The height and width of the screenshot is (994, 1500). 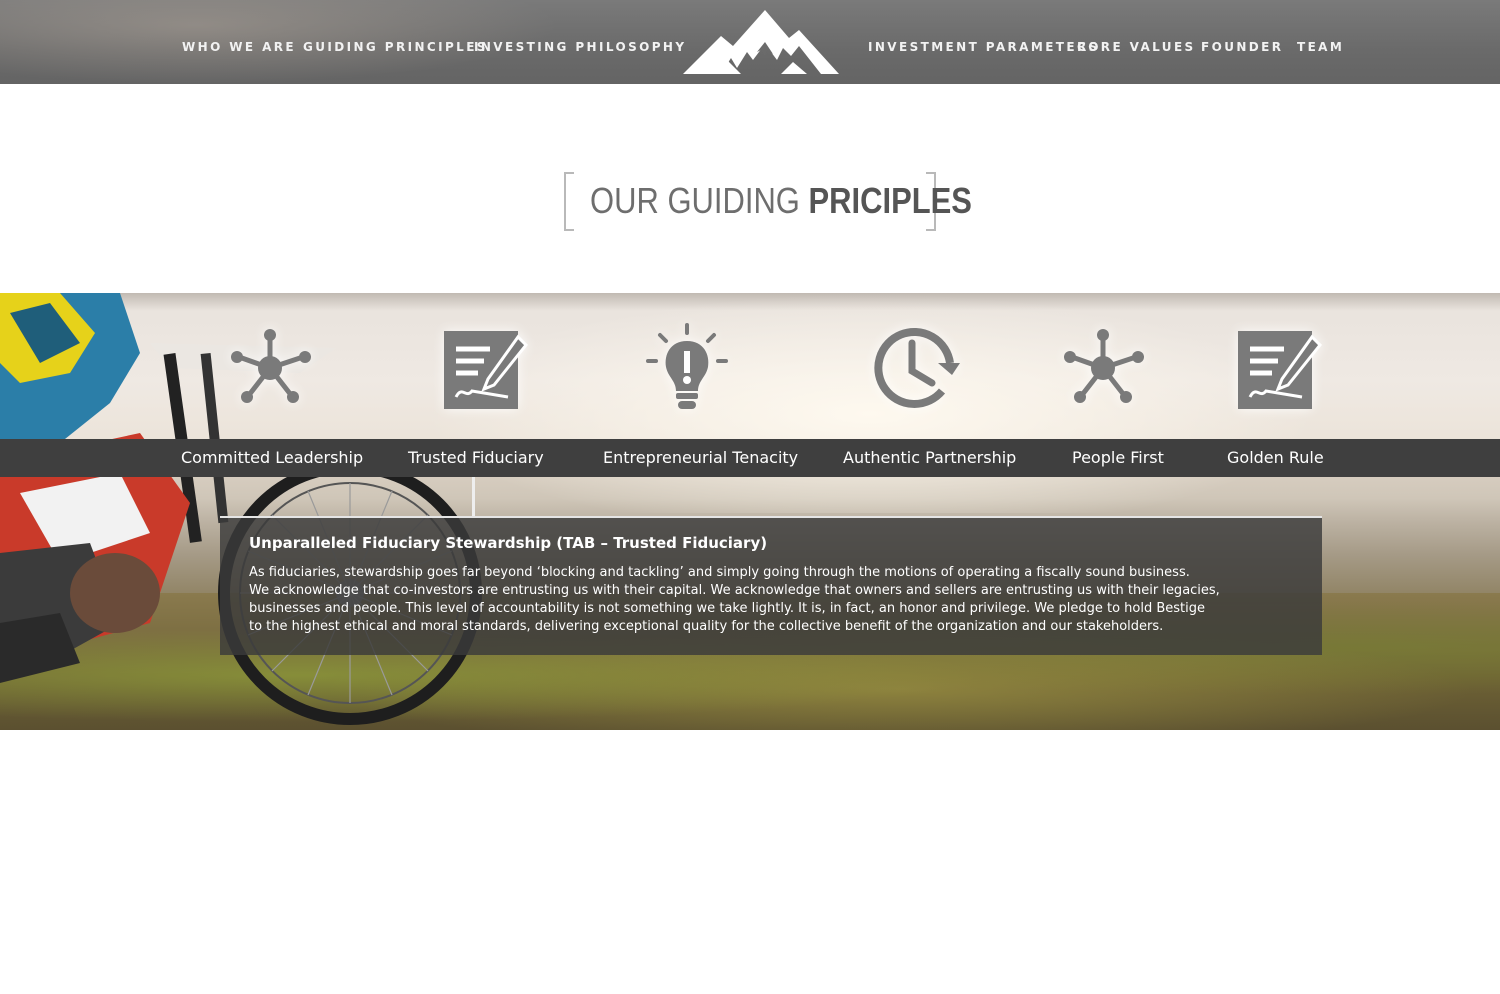 I want to click on nav-team: TEAM, so click(x=1320, y=47).